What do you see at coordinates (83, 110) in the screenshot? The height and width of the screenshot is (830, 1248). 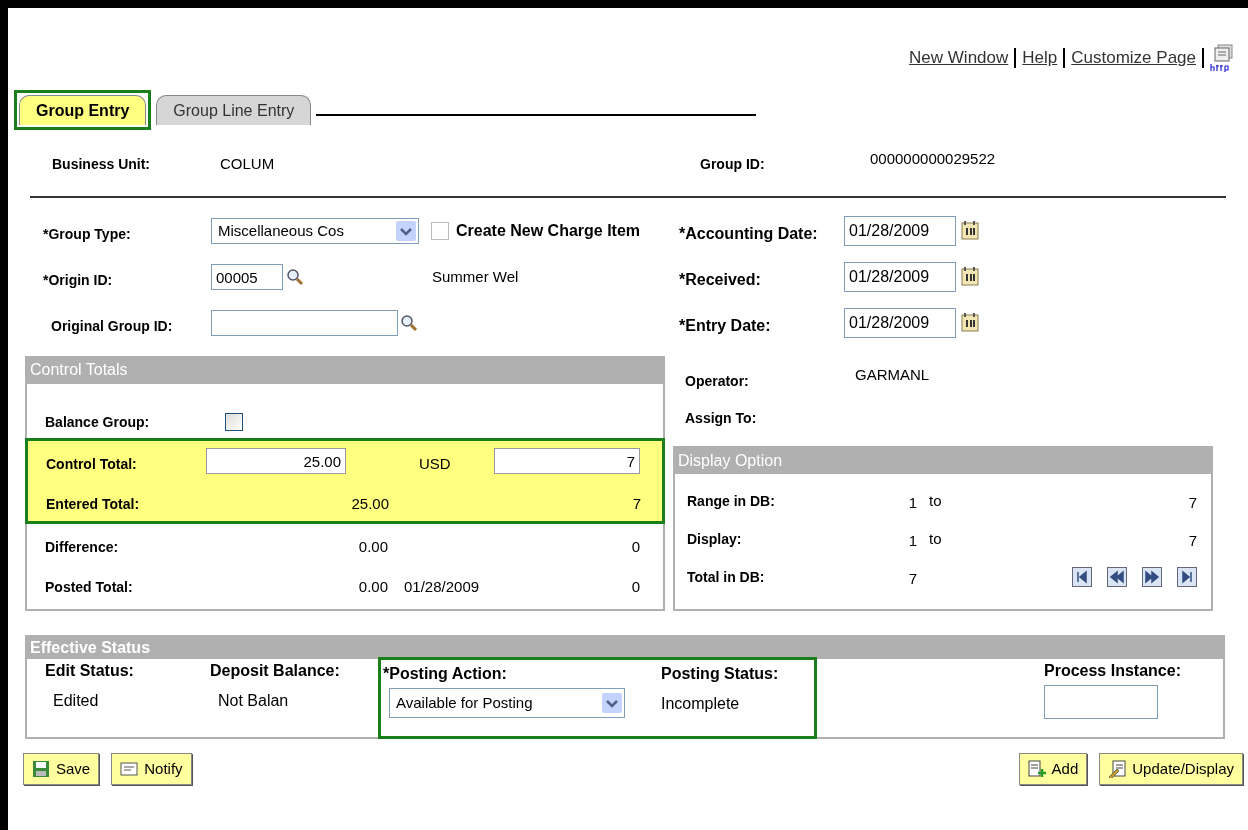 I see `tab: Group Entry` at bounding box center [83, 110].